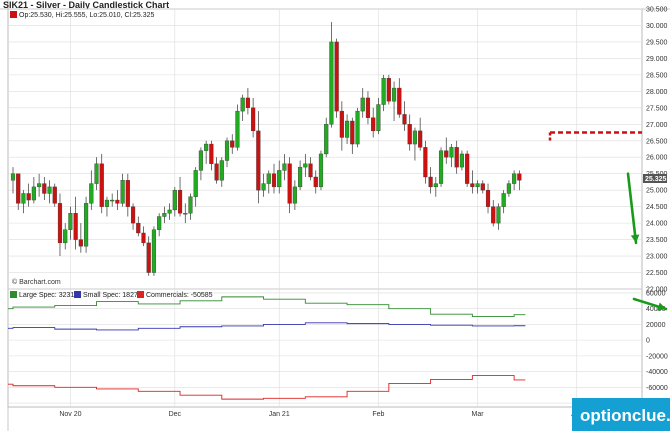 The image size is (670, 431). What do you see at coordinates (657, 59) in the screenshot?
I see `price-tick-label: 29.000` at bounding box center [657, 59].